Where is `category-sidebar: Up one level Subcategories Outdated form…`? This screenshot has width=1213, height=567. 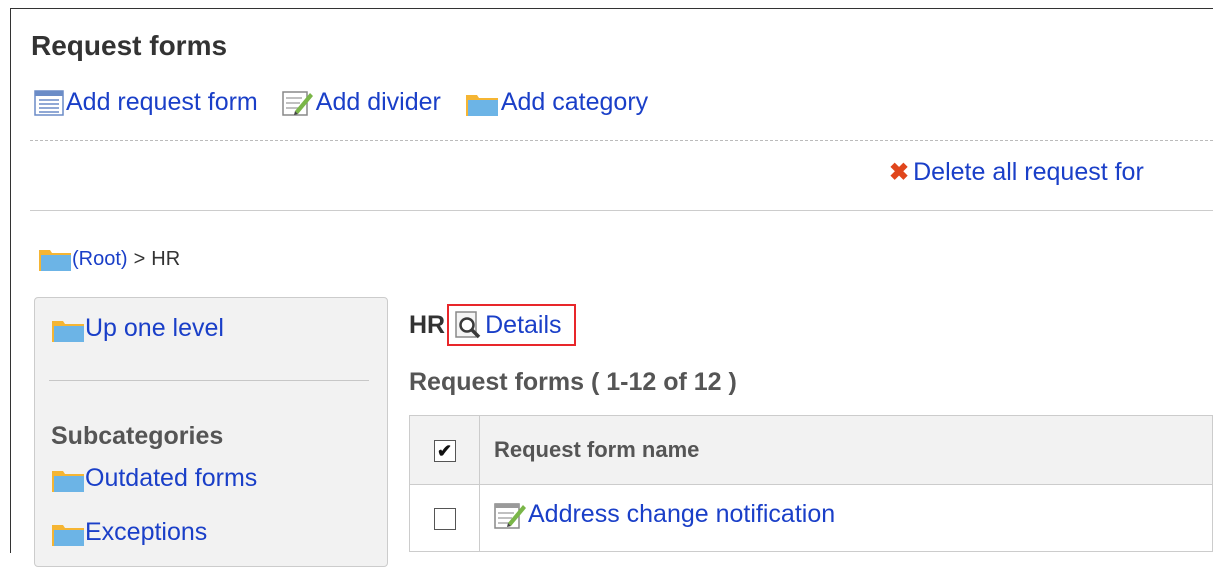 category-sidebar: Up one level Subcategories Outdated form… is located at coordinates (211, 432).